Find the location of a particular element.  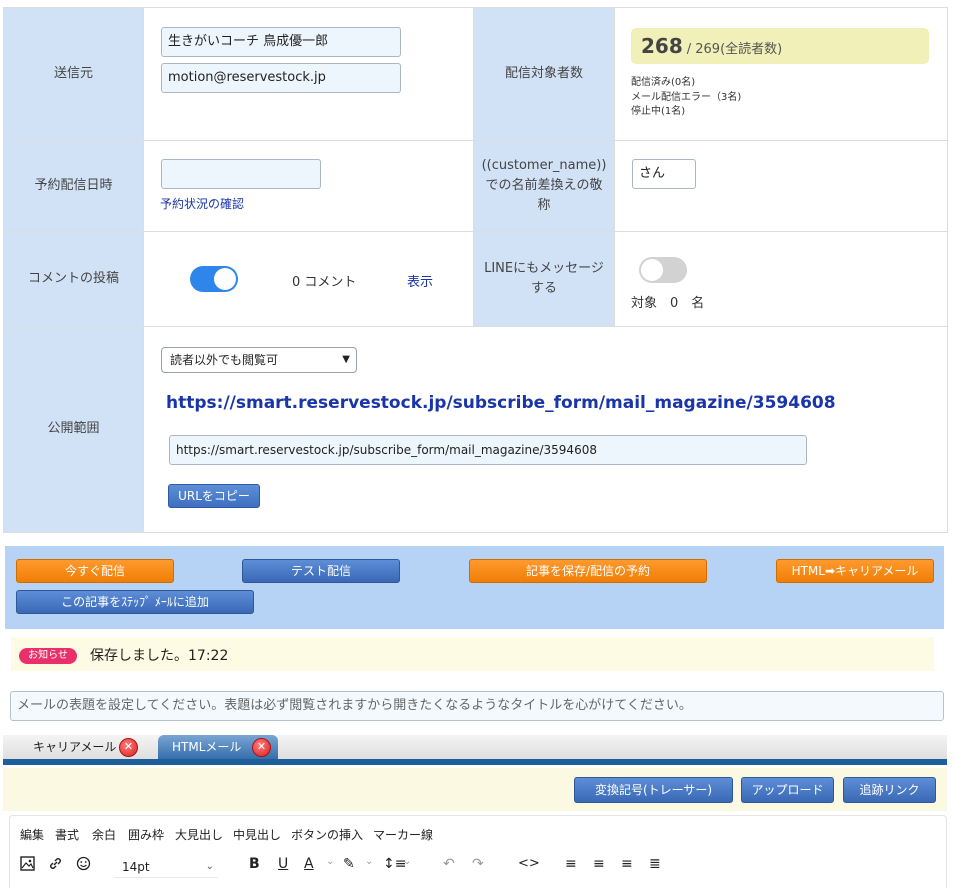

delivery-error-link: メール配信エラー（3名) is located at coordinates (686, 95).